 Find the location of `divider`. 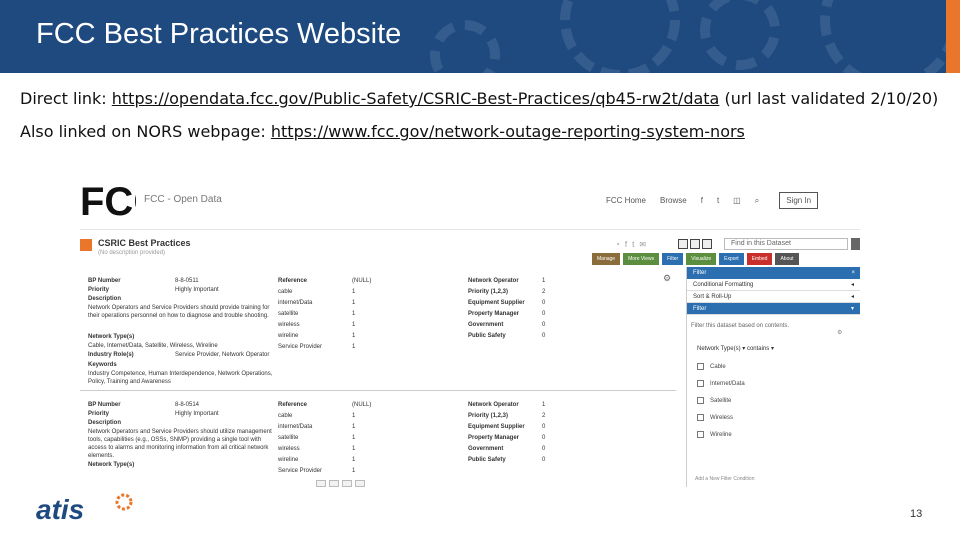

divider is located at coordinates (470, 229).